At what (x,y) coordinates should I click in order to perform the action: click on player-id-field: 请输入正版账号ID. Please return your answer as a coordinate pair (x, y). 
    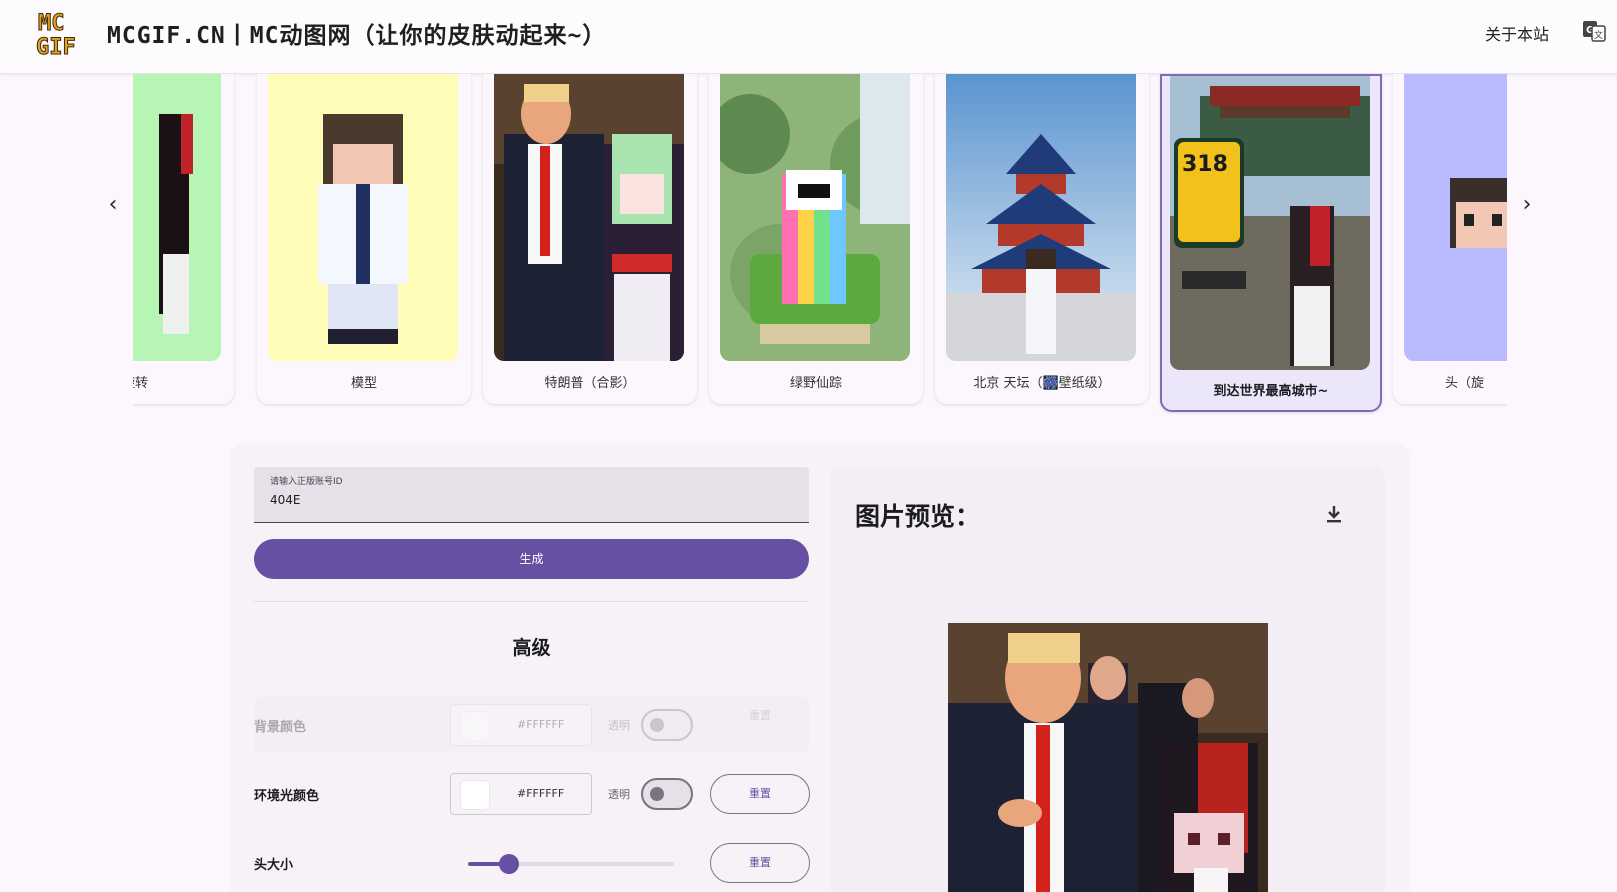
    Looking at the image, I should click on (531, 495).